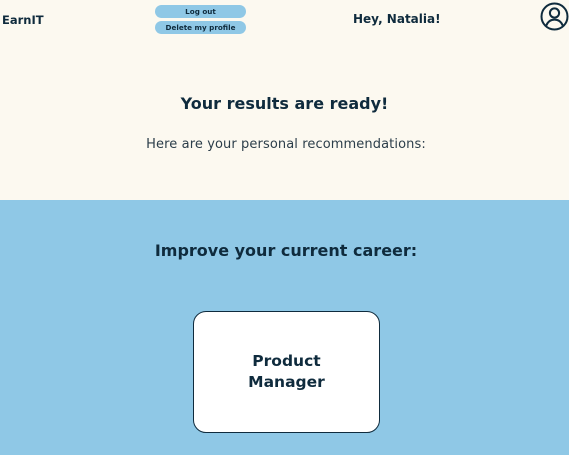  I want to click on user-circle-icon, so click(554, 16).